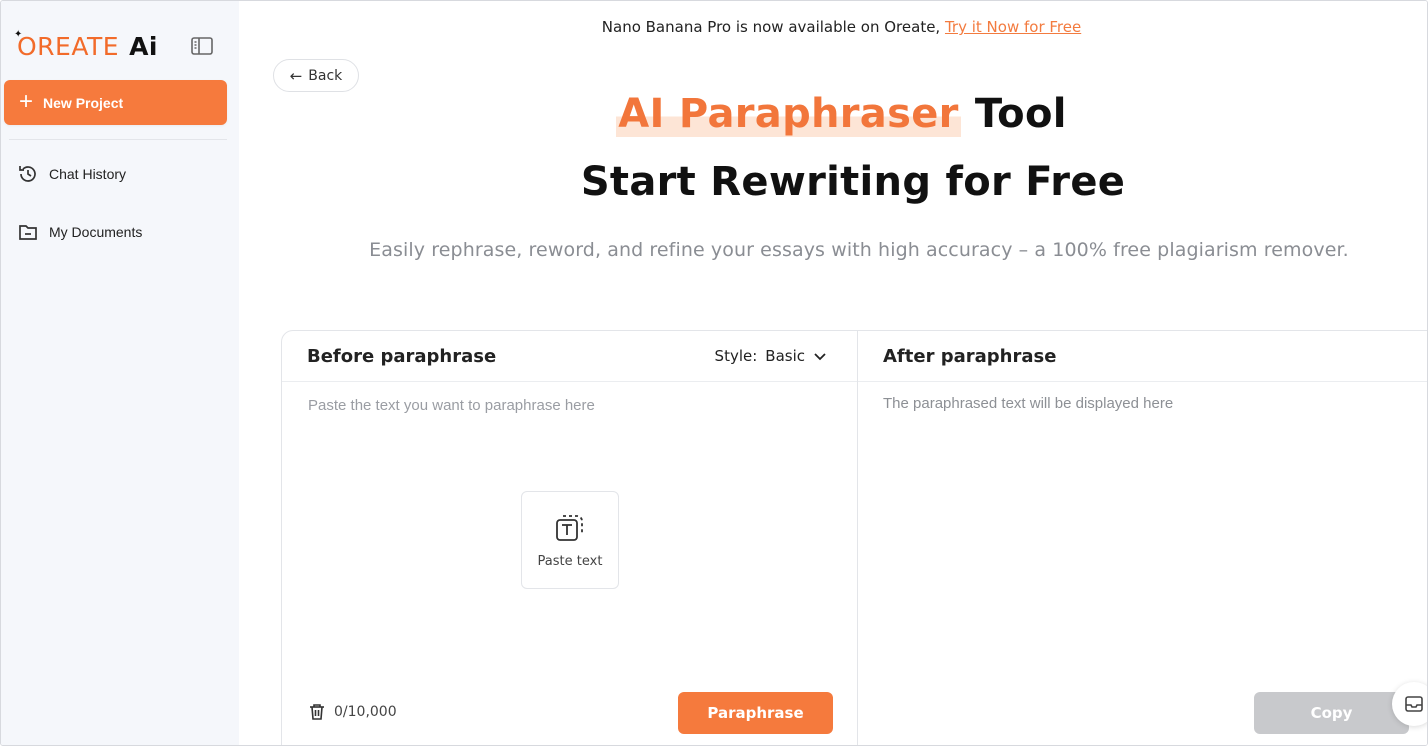 The image size is (1428, 746). I want to click on banner-link: Try it Now for Free, so click(1013, 27).